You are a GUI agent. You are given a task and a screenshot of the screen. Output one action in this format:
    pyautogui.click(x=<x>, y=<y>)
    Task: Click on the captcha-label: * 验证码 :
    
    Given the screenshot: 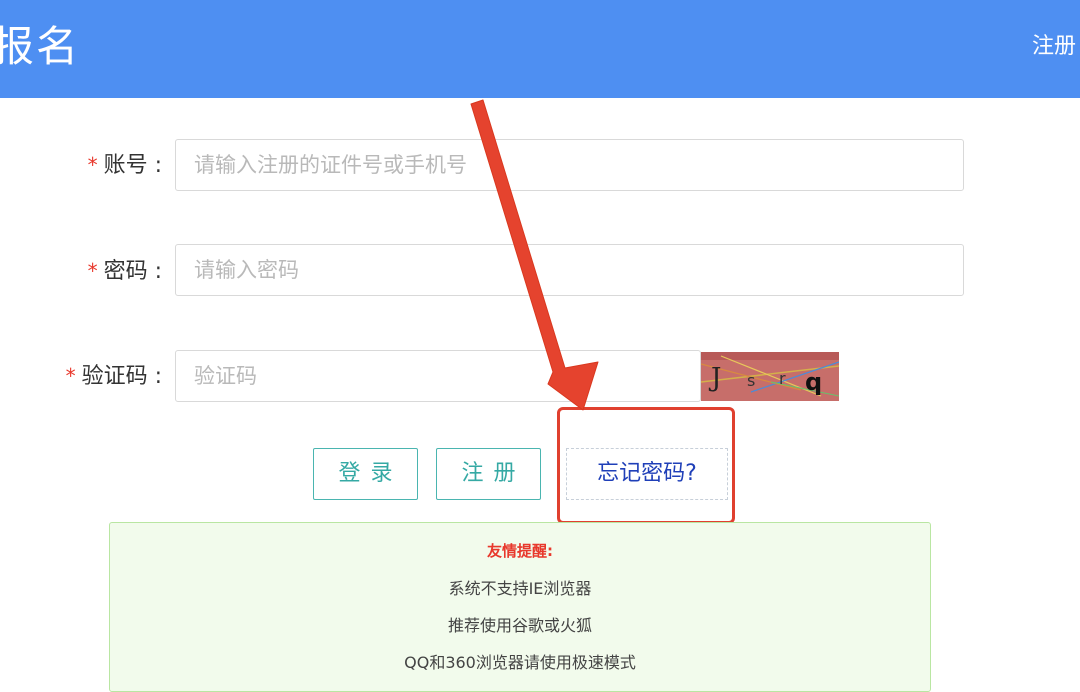 What is the action you would take?
    pyautogui.click(x=81, y=376)
    